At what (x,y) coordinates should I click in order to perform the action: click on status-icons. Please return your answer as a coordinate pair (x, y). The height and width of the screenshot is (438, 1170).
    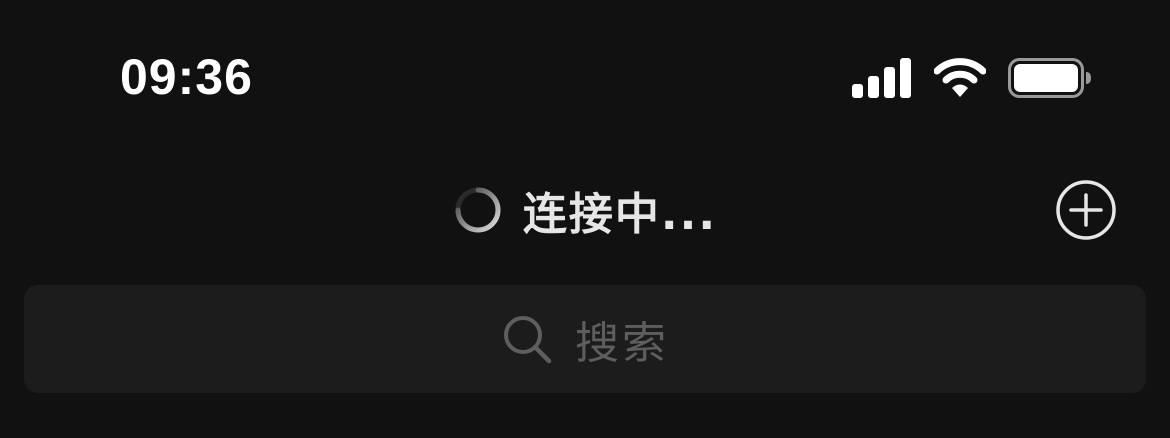
    Looking at the image, I should click on (972, 78).